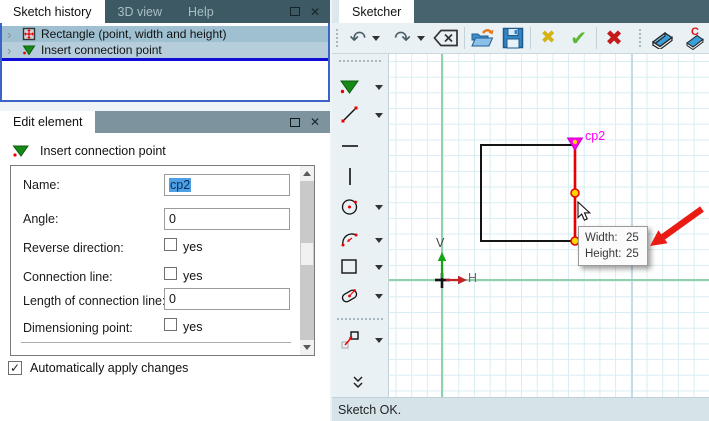 This screenshot has height=421, width=709. What do you see at coordinates (109, 368) in the screenshot?
I see `auto-apply-label: Automatically apply changes` at bounding box center [109, 368].